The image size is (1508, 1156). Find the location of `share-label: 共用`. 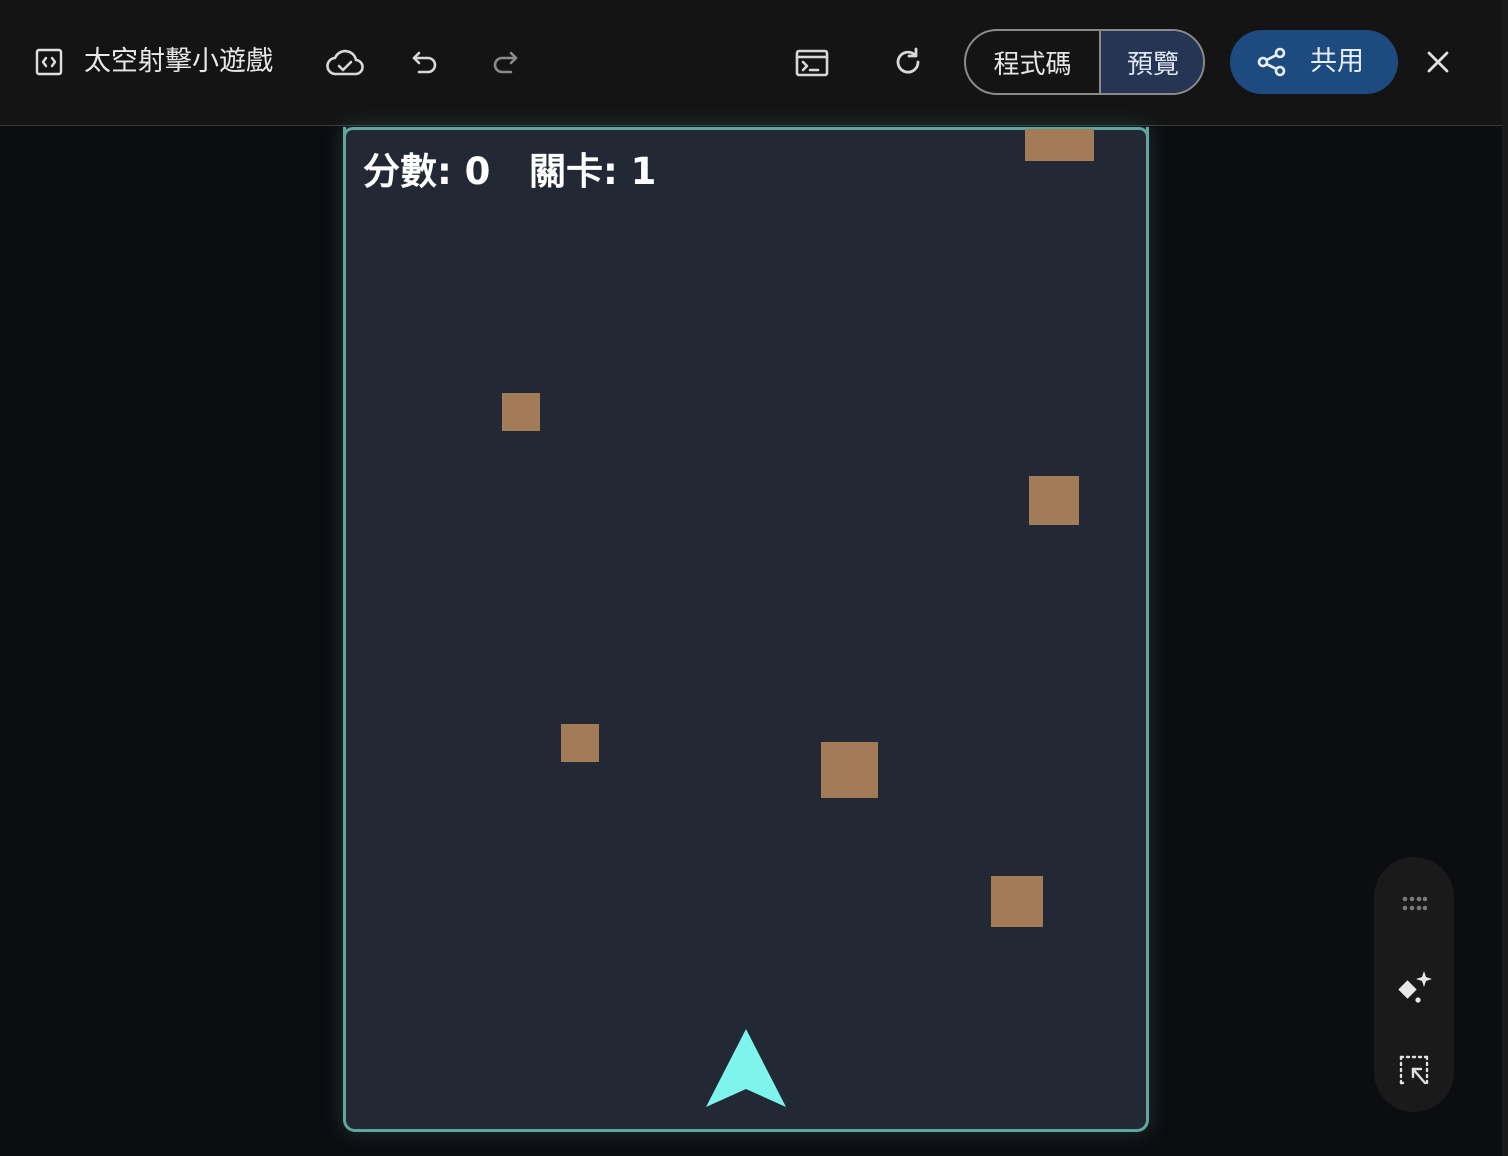

share-label: 共用 is located at coordinates (1337, 61).